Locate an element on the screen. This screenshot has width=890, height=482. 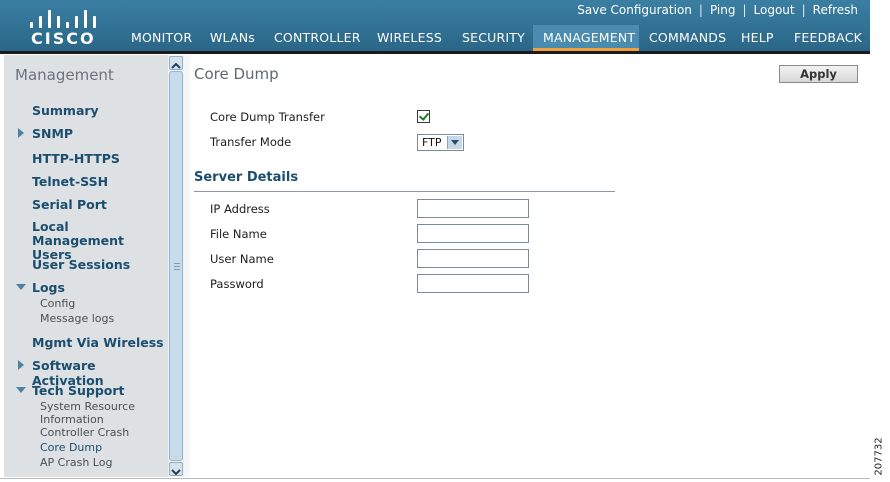
file-name-label: File Name is located at coordinates (238, 234).